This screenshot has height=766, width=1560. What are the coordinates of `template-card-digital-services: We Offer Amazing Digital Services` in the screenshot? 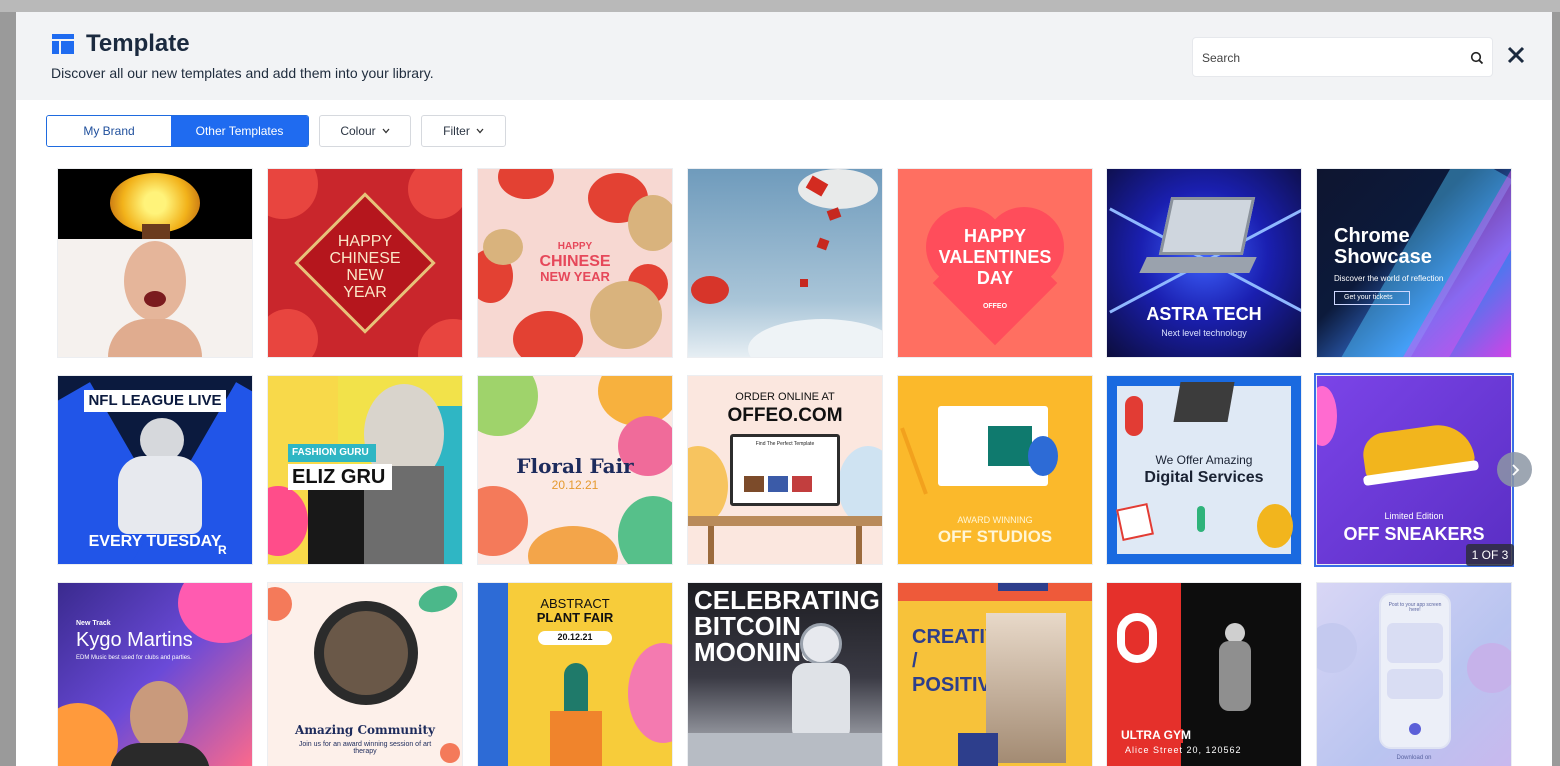 It's located at (1204, 470).